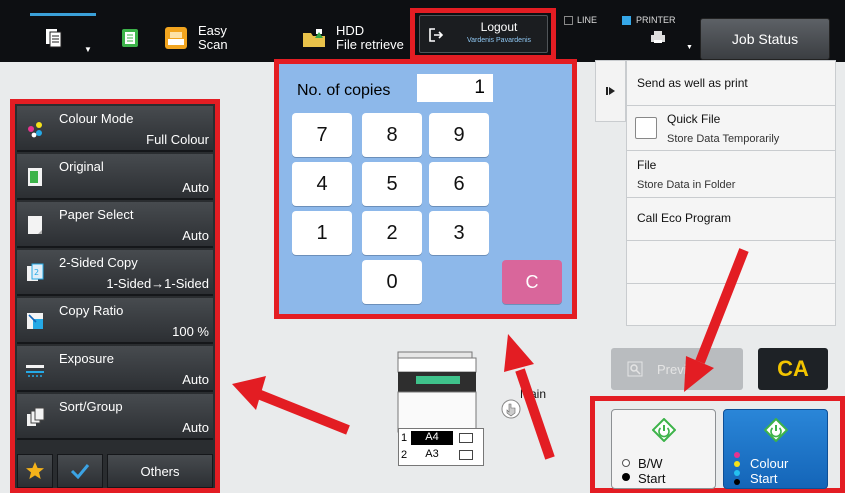 The image size is (845, 493). I want to click on key-0: 0, so click(392, 282).